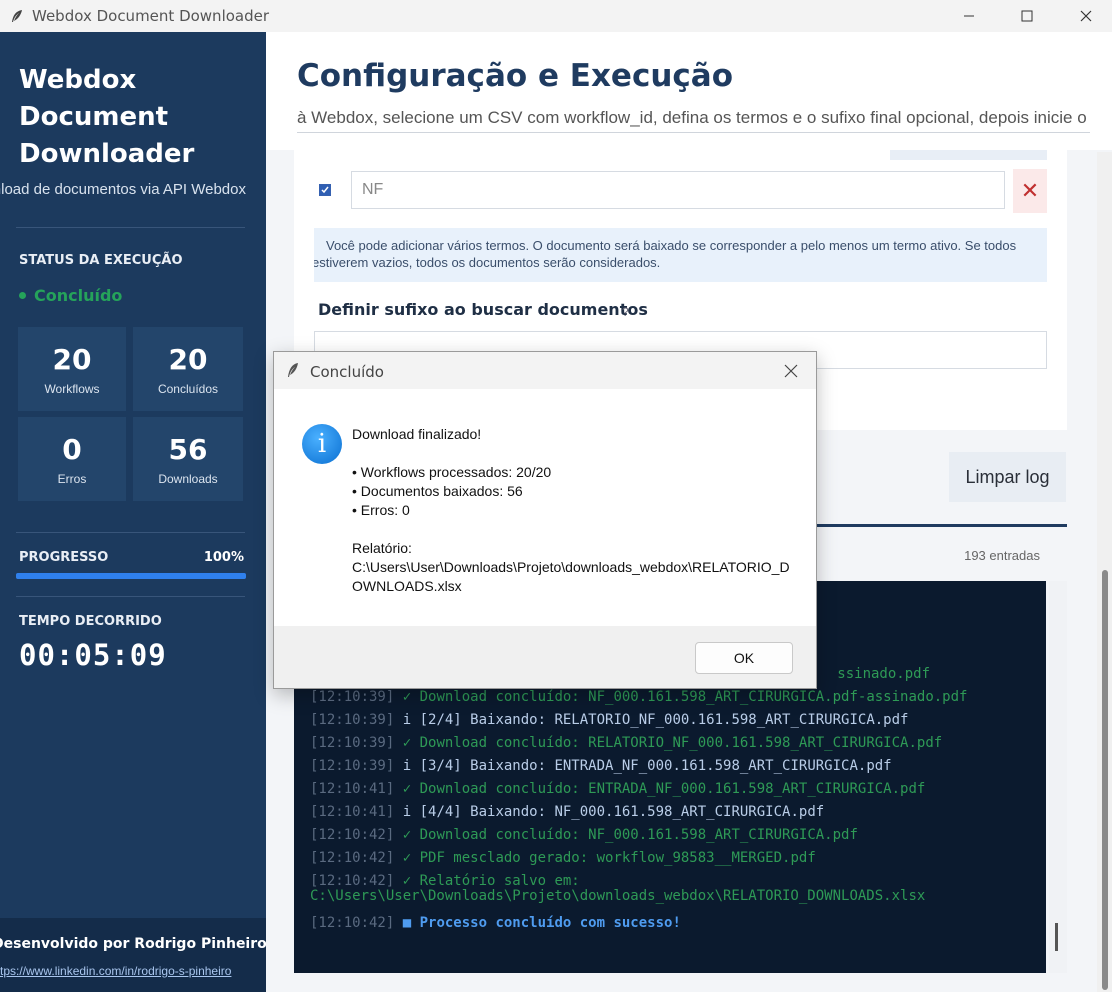  What do you see at coordinates (72, 389) in the screenshot?
I see `stat-label: Workflows` at bounding box center [72, 389].